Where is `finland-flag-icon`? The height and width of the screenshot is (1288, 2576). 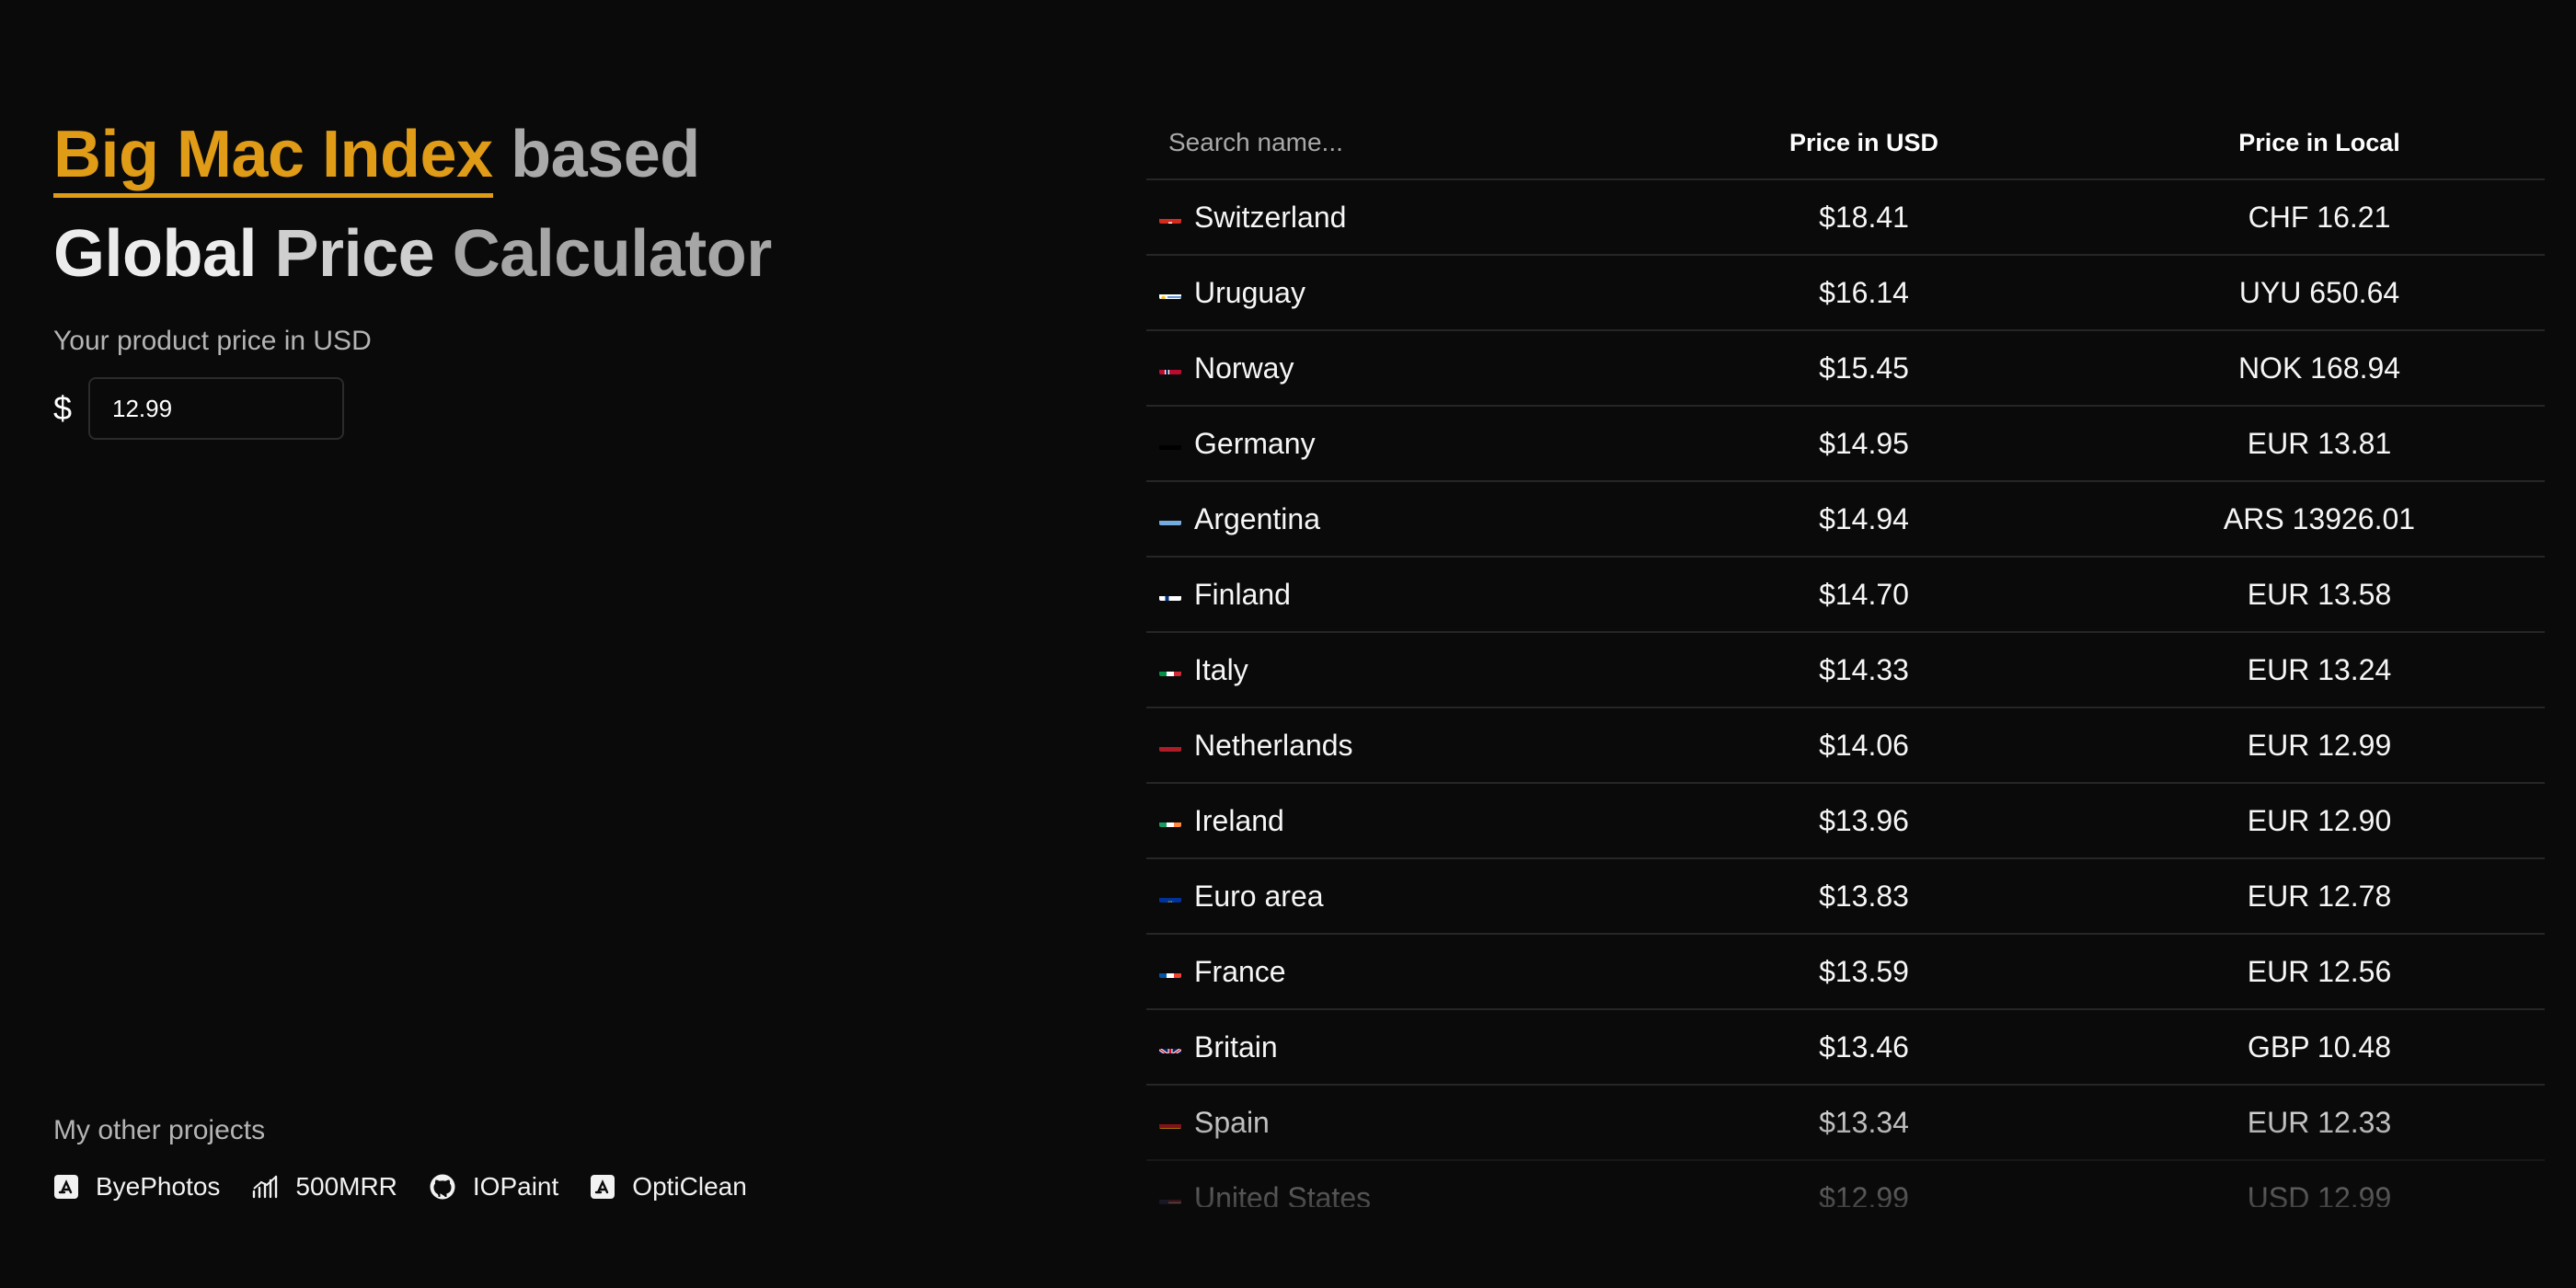 finland-flag-icon is located at coordinates (1170, 593).